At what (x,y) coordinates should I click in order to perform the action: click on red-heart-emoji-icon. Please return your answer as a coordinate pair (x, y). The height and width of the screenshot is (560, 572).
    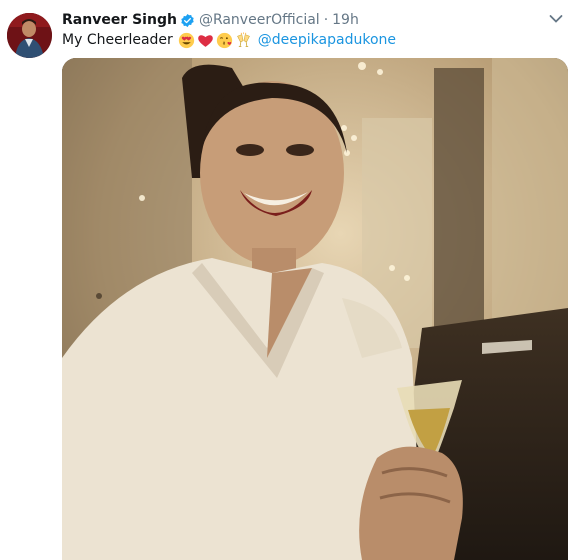
    Looking at the image, I should click on (205, 40).